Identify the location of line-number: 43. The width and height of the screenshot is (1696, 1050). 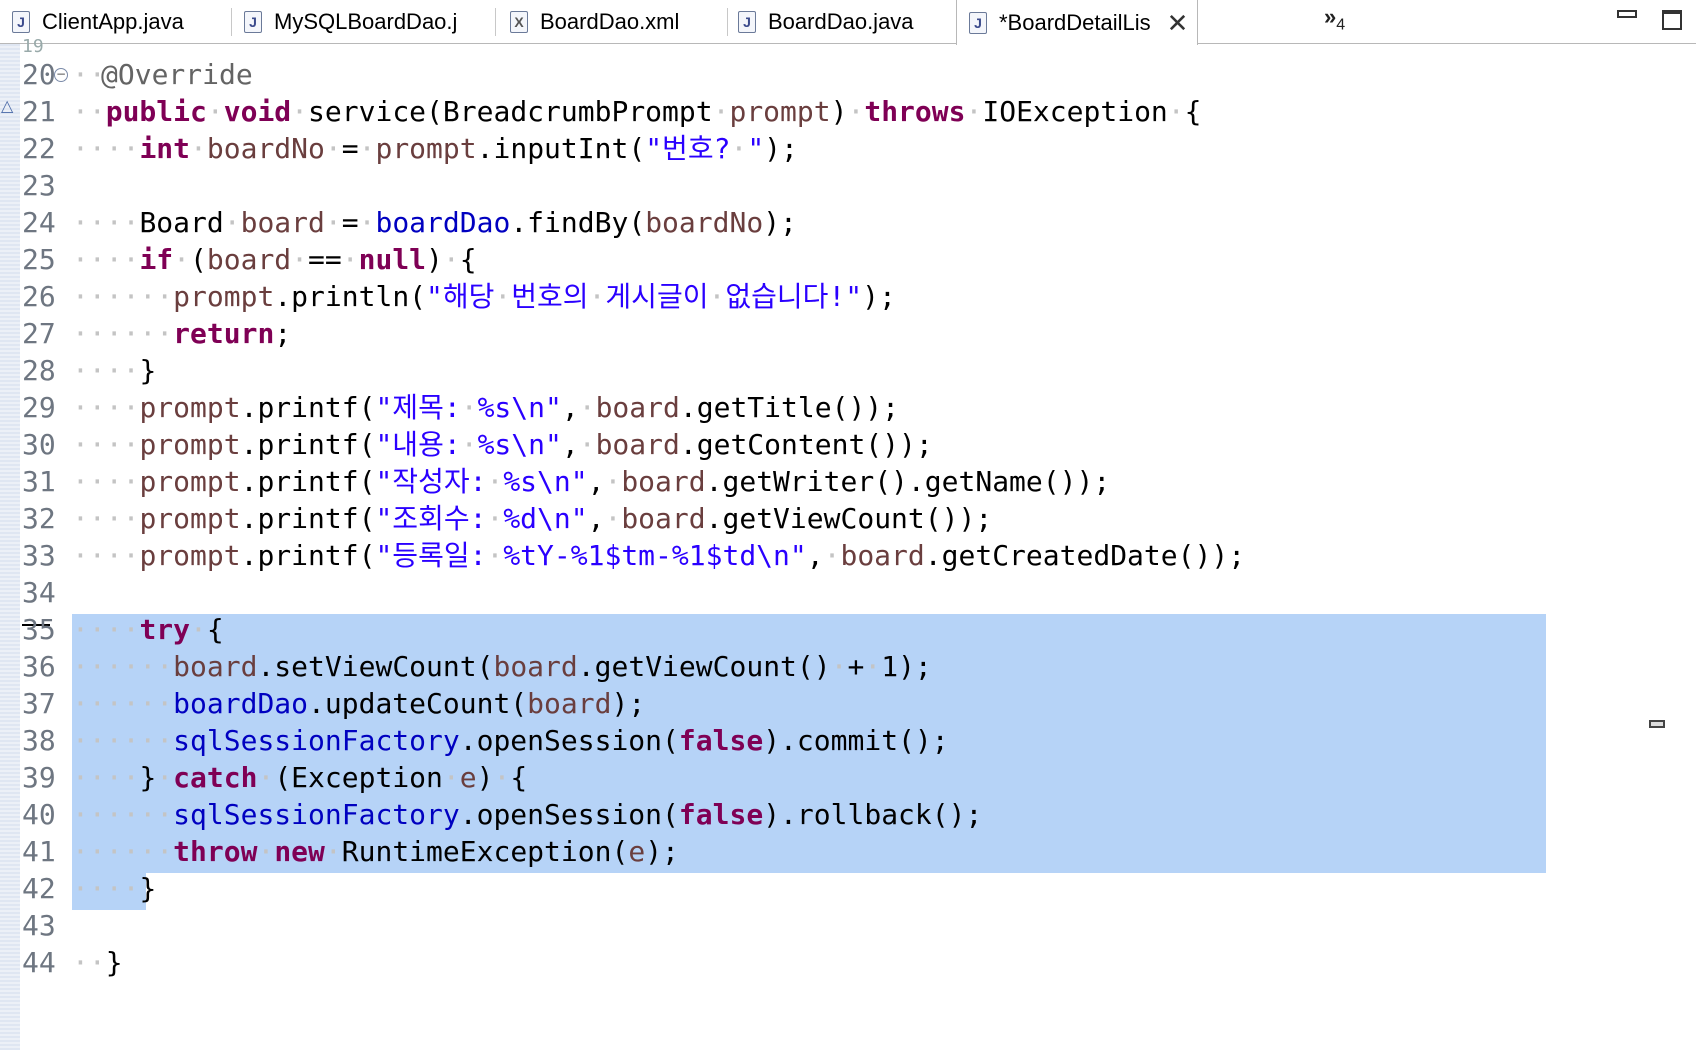
(39, 925).